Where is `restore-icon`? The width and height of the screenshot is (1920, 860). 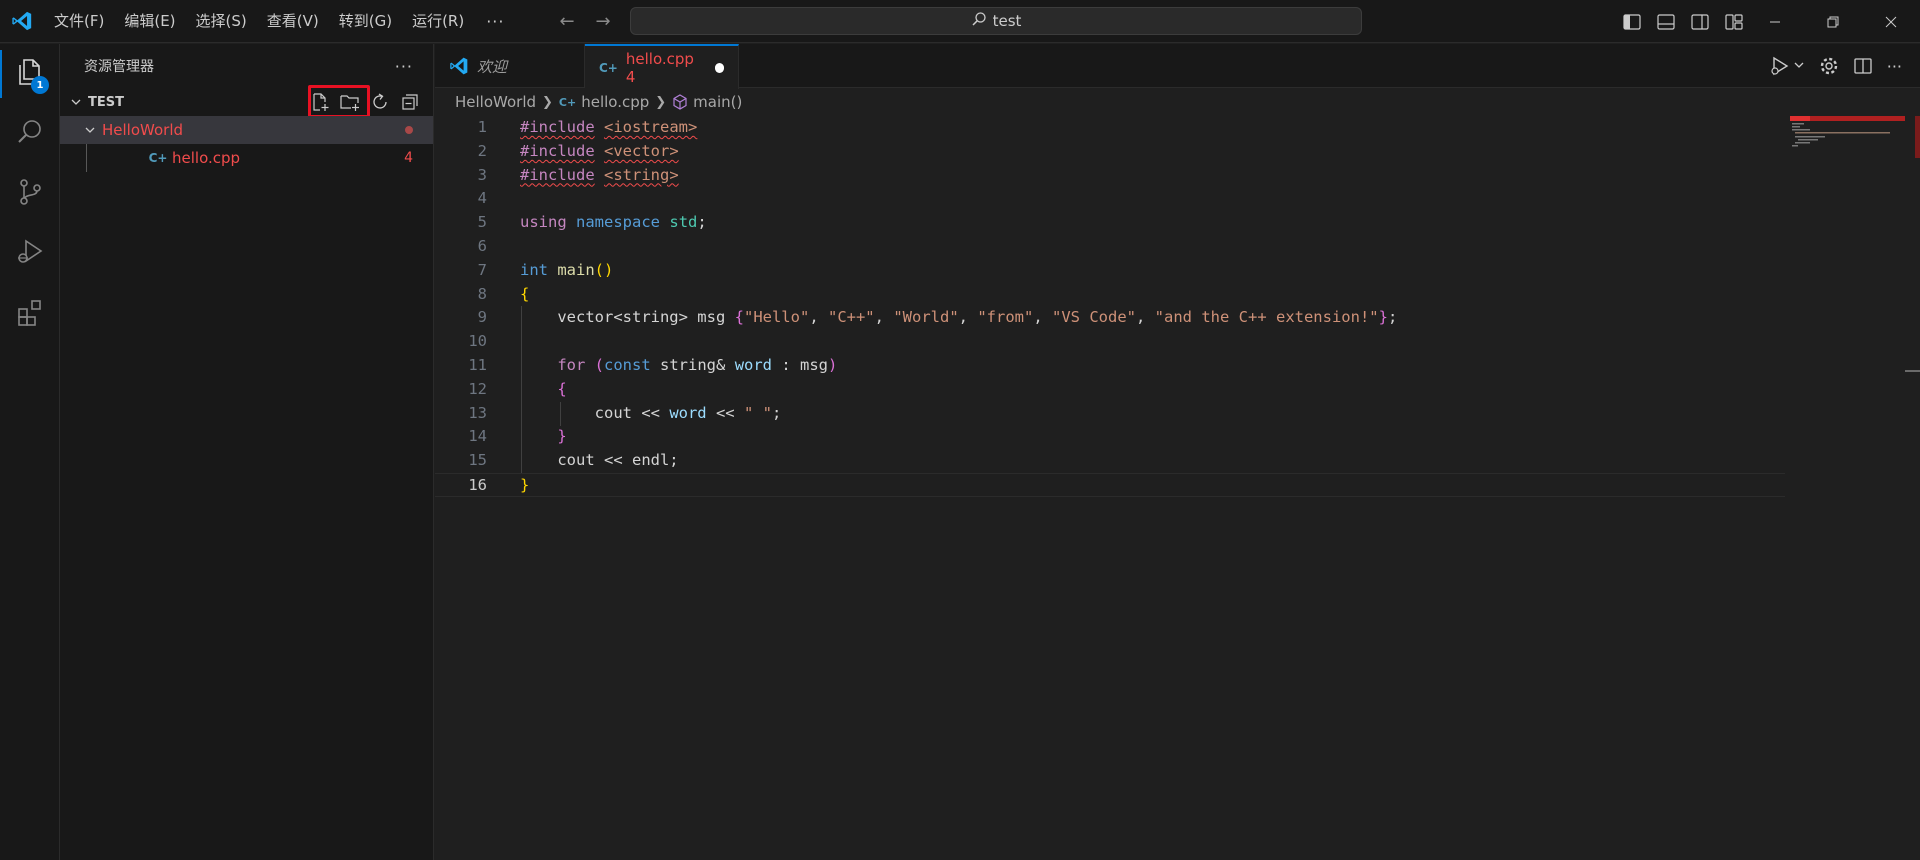 restore-icon is located at coordinates (1833, 21).